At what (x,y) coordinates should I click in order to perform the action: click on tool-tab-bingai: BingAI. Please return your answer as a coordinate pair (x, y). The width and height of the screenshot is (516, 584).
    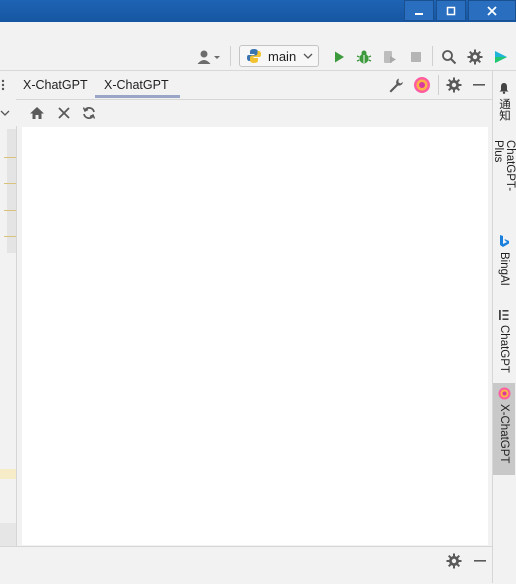
    Looking at the image, I should click on (504, 262).